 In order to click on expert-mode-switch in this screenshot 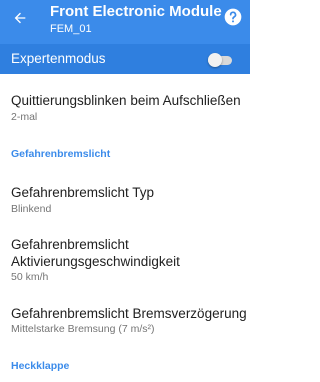, I will do `click(220, 60)`.